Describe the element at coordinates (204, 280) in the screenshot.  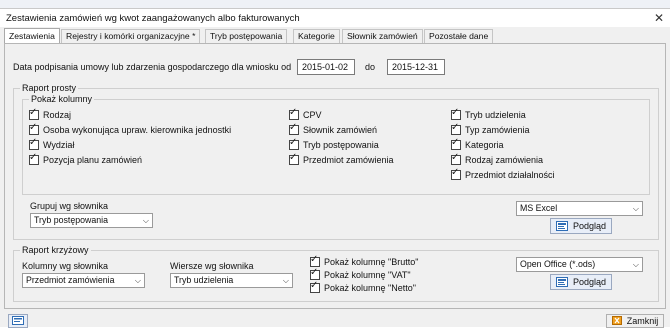
I see `cross-rows-value: Tryb udzielenia` at that location.